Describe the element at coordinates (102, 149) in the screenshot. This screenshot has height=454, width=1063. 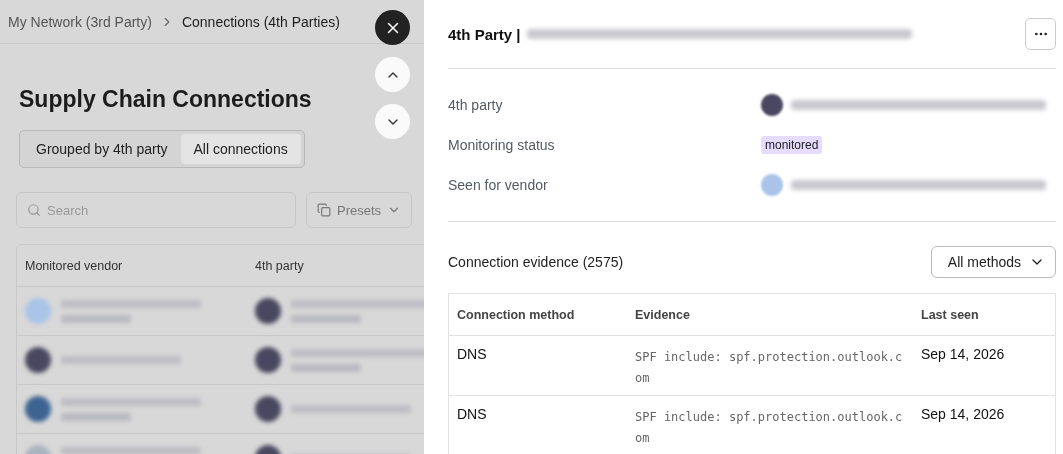
I see `view-toggle-option: Grouped by 4th party` at that location.